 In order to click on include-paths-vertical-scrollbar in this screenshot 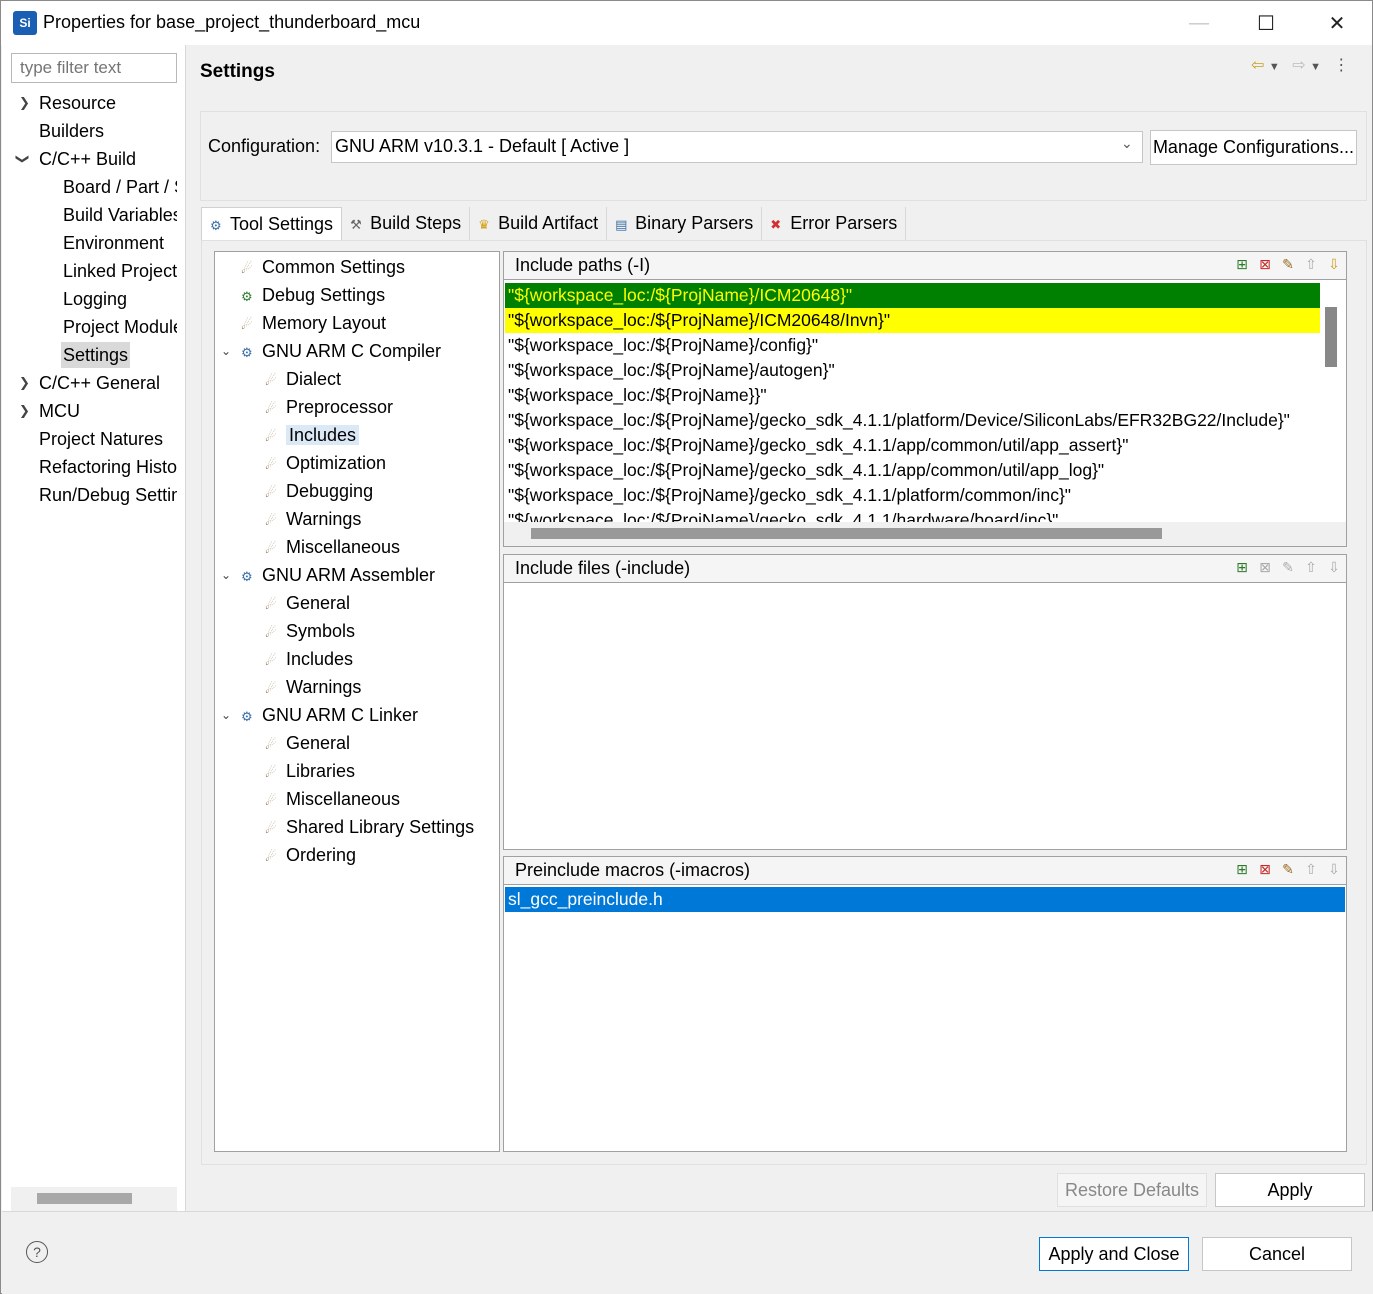, I will do `click(1331, 337)`.